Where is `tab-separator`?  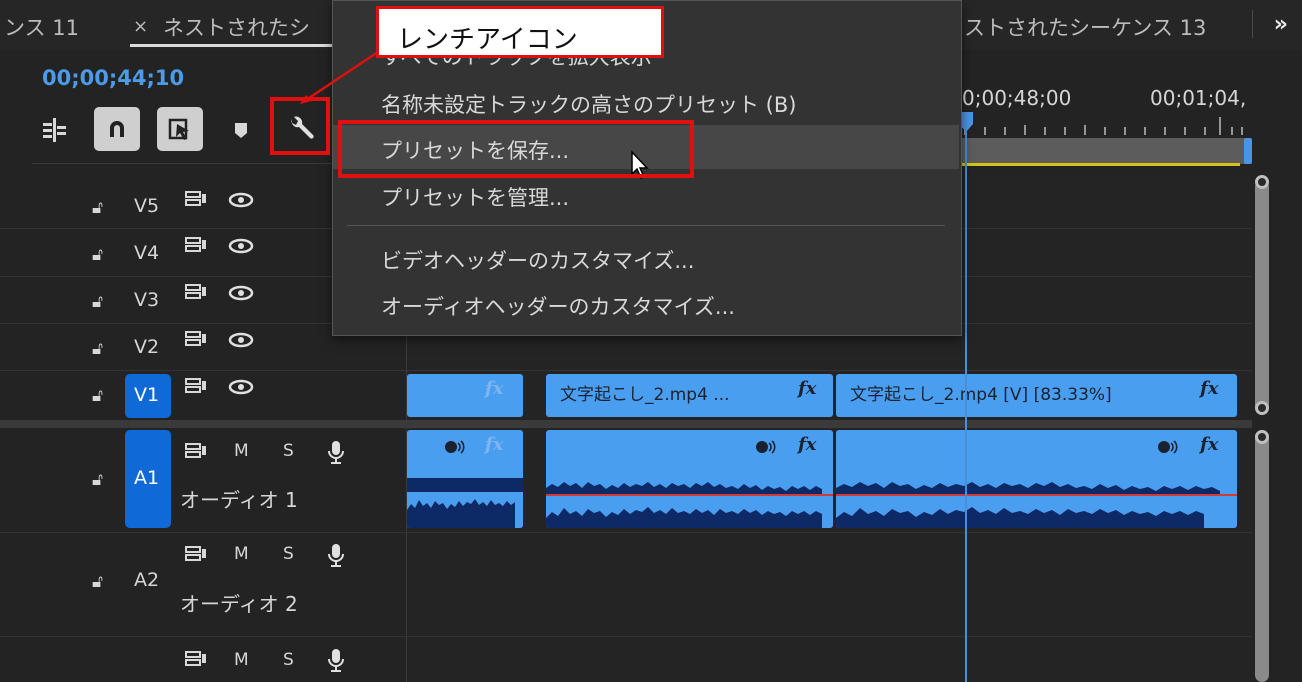
tab-separator is located at coordinates (1252, 24).